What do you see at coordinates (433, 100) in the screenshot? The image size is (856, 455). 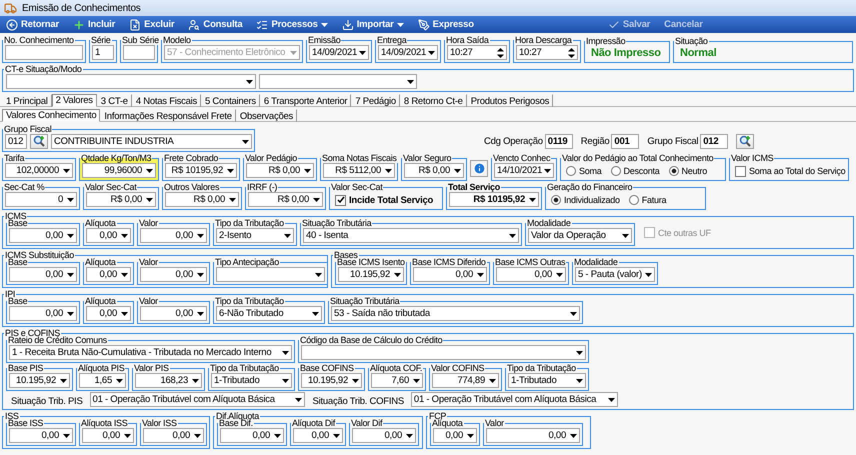 I see `tab: 8 Retorno Ct-e` at bounding box center [433, 100].